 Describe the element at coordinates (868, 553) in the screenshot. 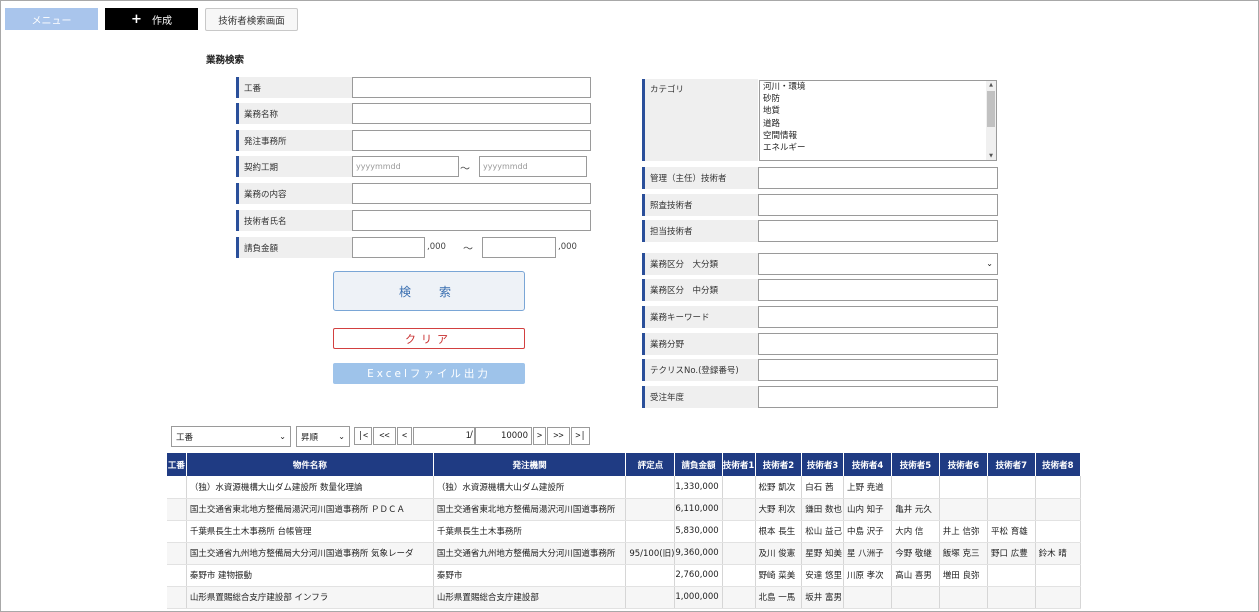

I see `table-cell: 星 八洲子` at that location.